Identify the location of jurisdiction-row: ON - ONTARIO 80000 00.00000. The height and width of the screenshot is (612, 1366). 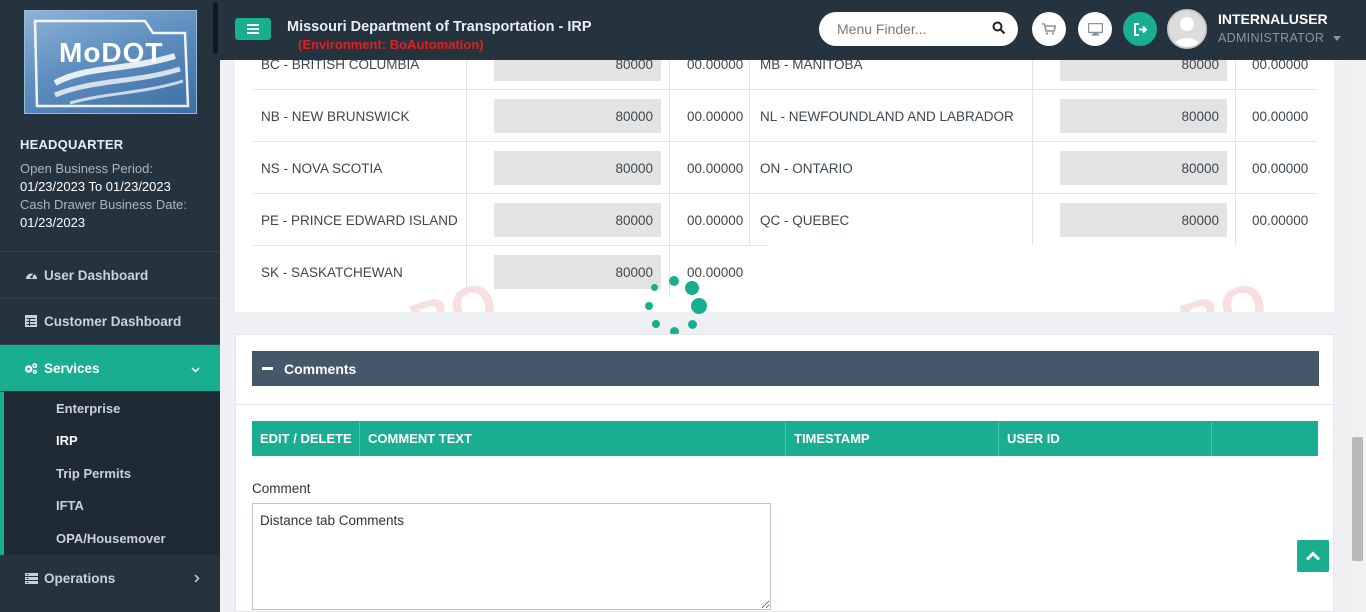
(785, 168).